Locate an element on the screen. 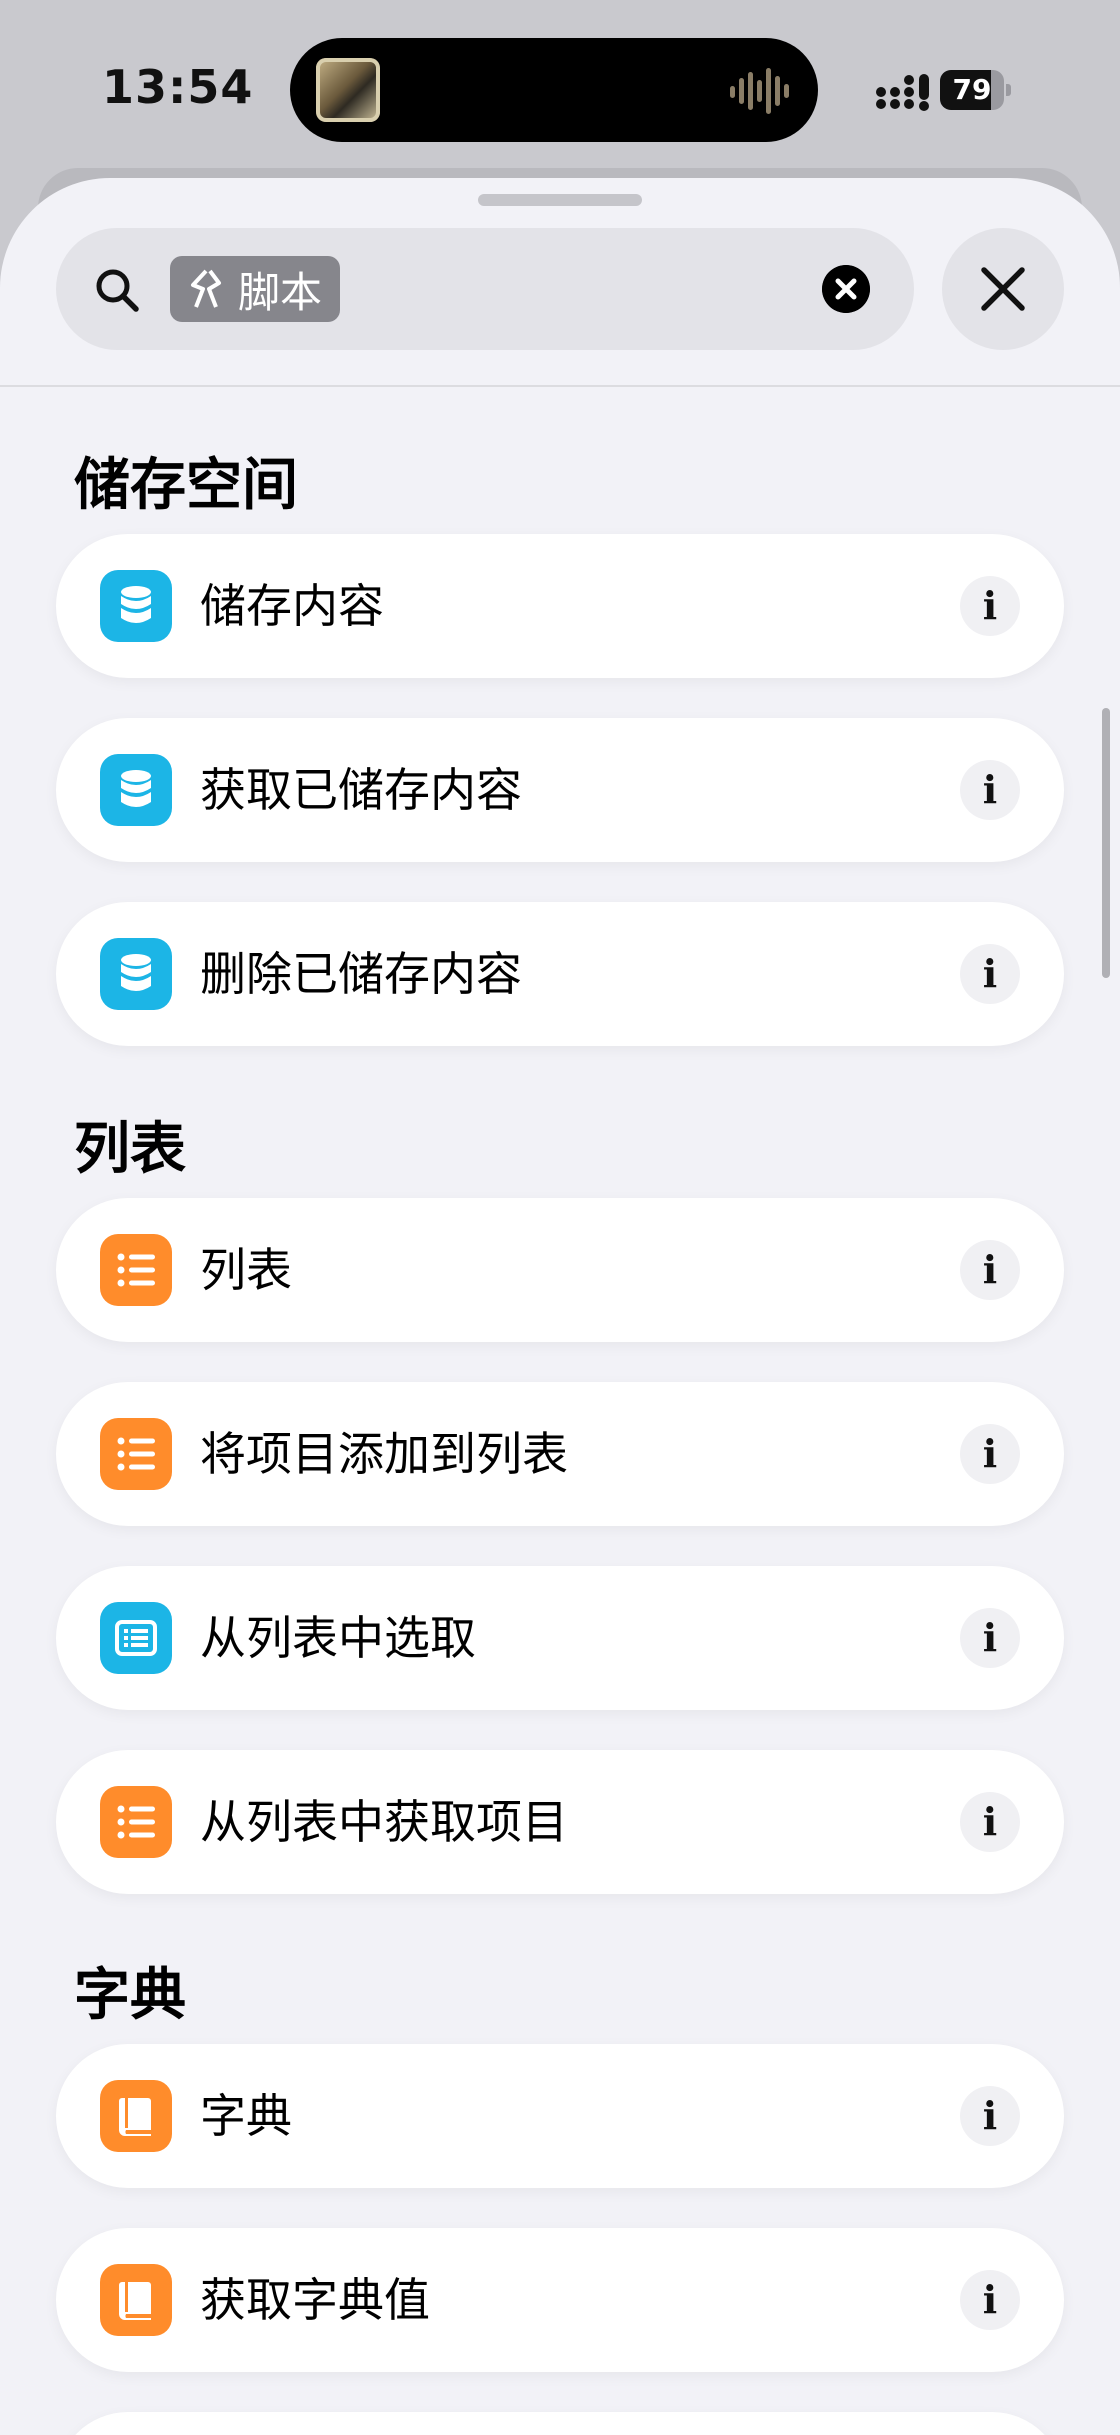 This screenshot has height=2435, width=1120. search-field: 脚本 is located at coordinates (485, 289).